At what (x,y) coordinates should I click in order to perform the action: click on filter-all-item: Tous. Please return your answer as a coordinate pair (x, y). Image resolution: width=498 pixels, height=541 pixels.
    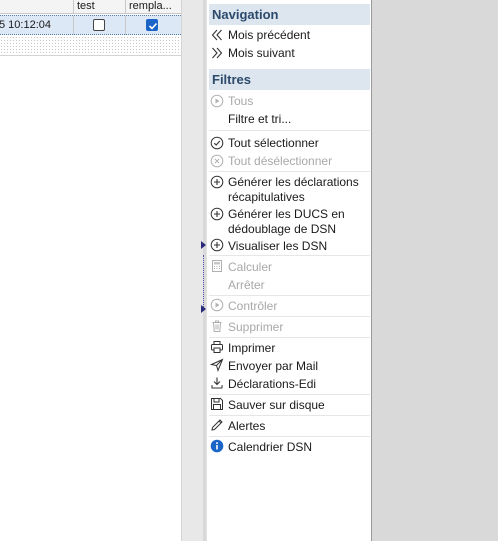
    Looking at the image, I should click on (289, 101).